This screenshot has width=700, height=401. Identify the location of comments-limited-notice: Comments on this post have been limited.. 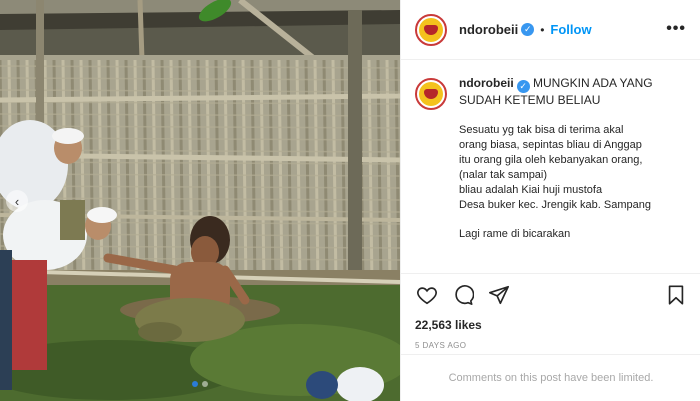
(550, 377).